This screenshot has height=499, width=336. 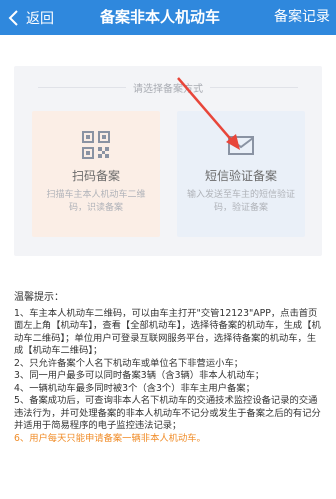 What do you see at coordinates (139, 375) in the screenshot?
I see `tip-item: 3、同一用户最多可以同时备案3辆（含3辆）非本人机动车；` at bounding box center [139, 375].